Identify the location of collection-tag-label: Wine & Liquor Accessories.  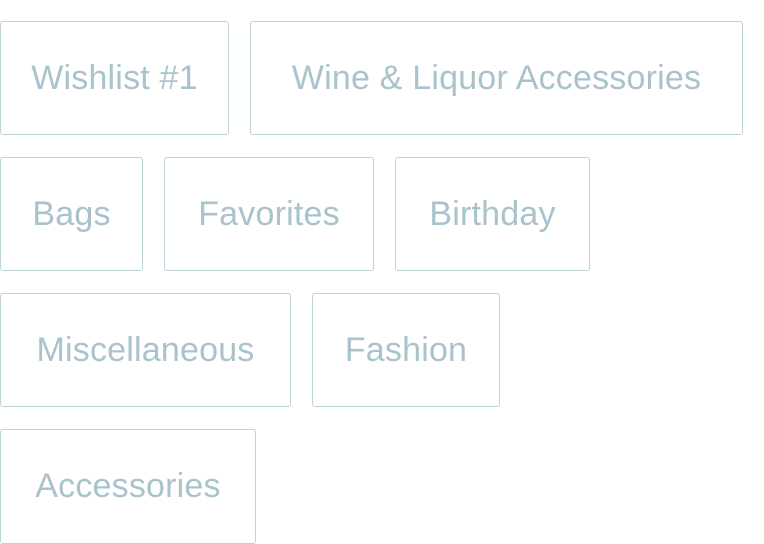
(496, 78).